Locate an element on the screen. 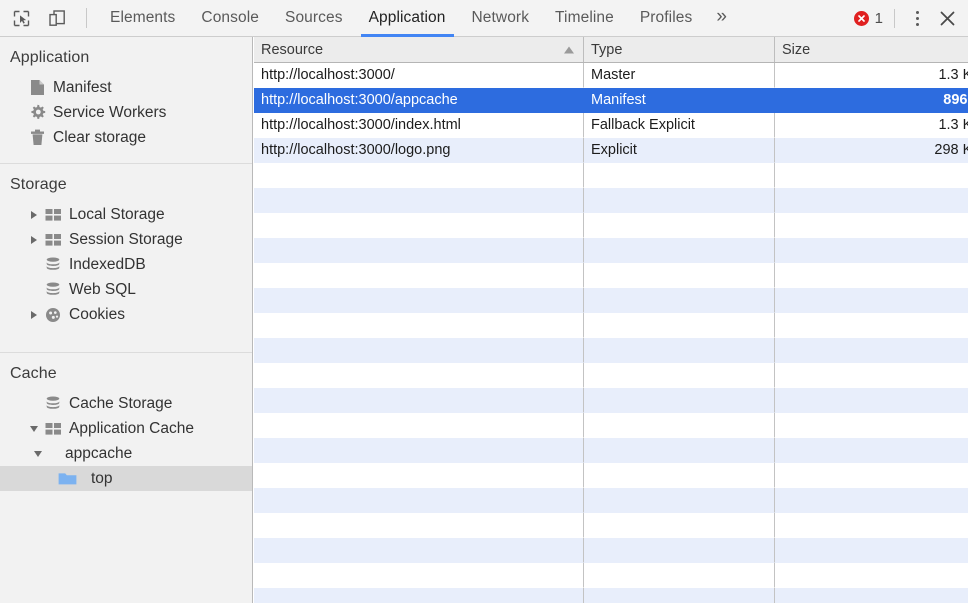  cell-type: Fallback Explicit is located at coordinates (679, 125).